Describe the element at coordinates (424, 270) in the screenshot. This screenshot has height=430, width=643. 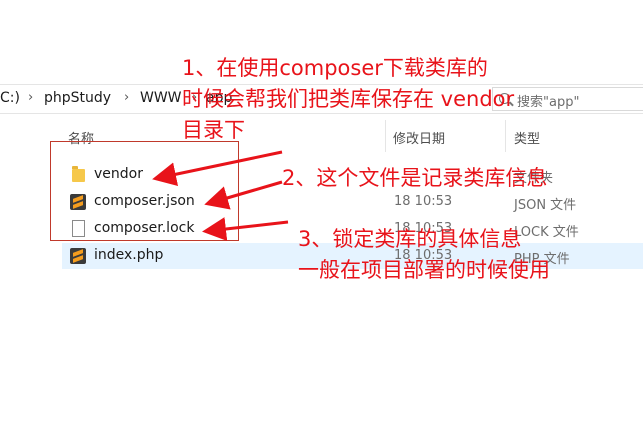
I see `annotation-3-line-2: 一般在项目部署的时候使用` at that location.